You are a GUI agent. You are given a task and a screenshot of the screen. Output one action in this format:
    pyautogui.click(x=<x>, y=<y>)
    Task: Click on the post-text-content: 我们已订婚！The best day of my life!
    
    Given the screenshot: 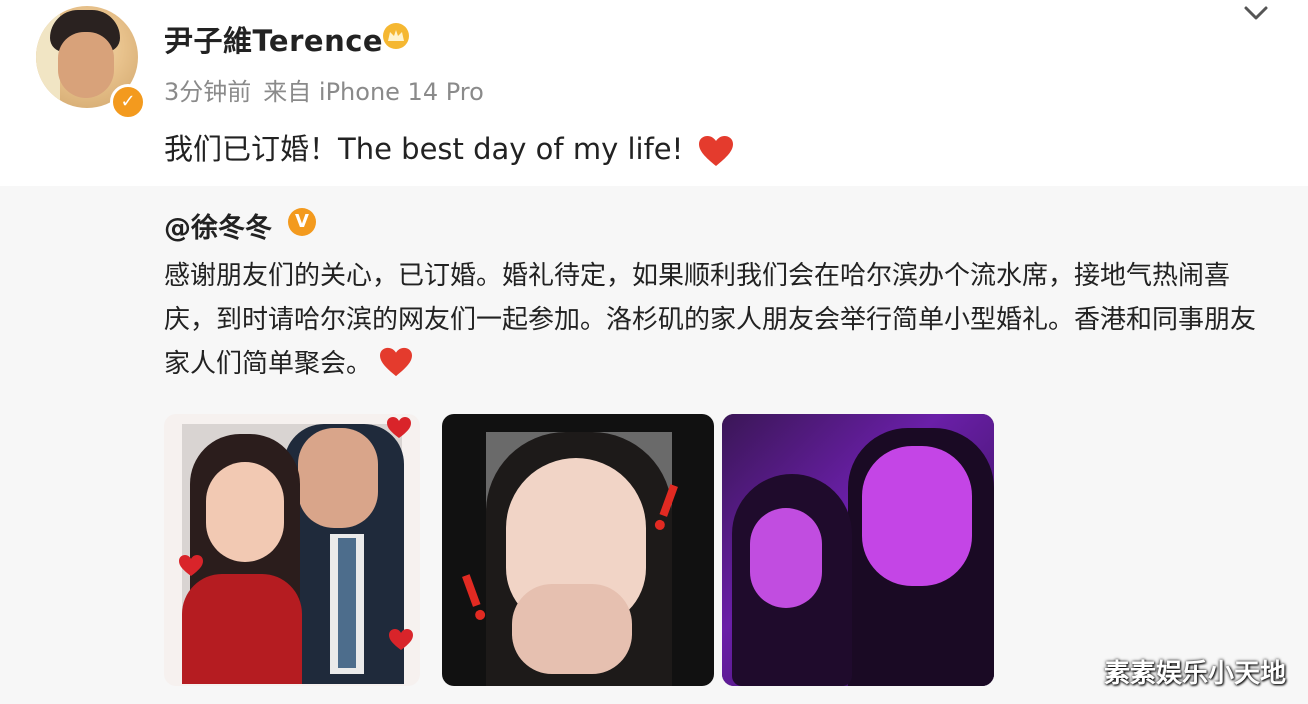 What is the action you would take?
    pyautogui.click(x=424, y=149)
    